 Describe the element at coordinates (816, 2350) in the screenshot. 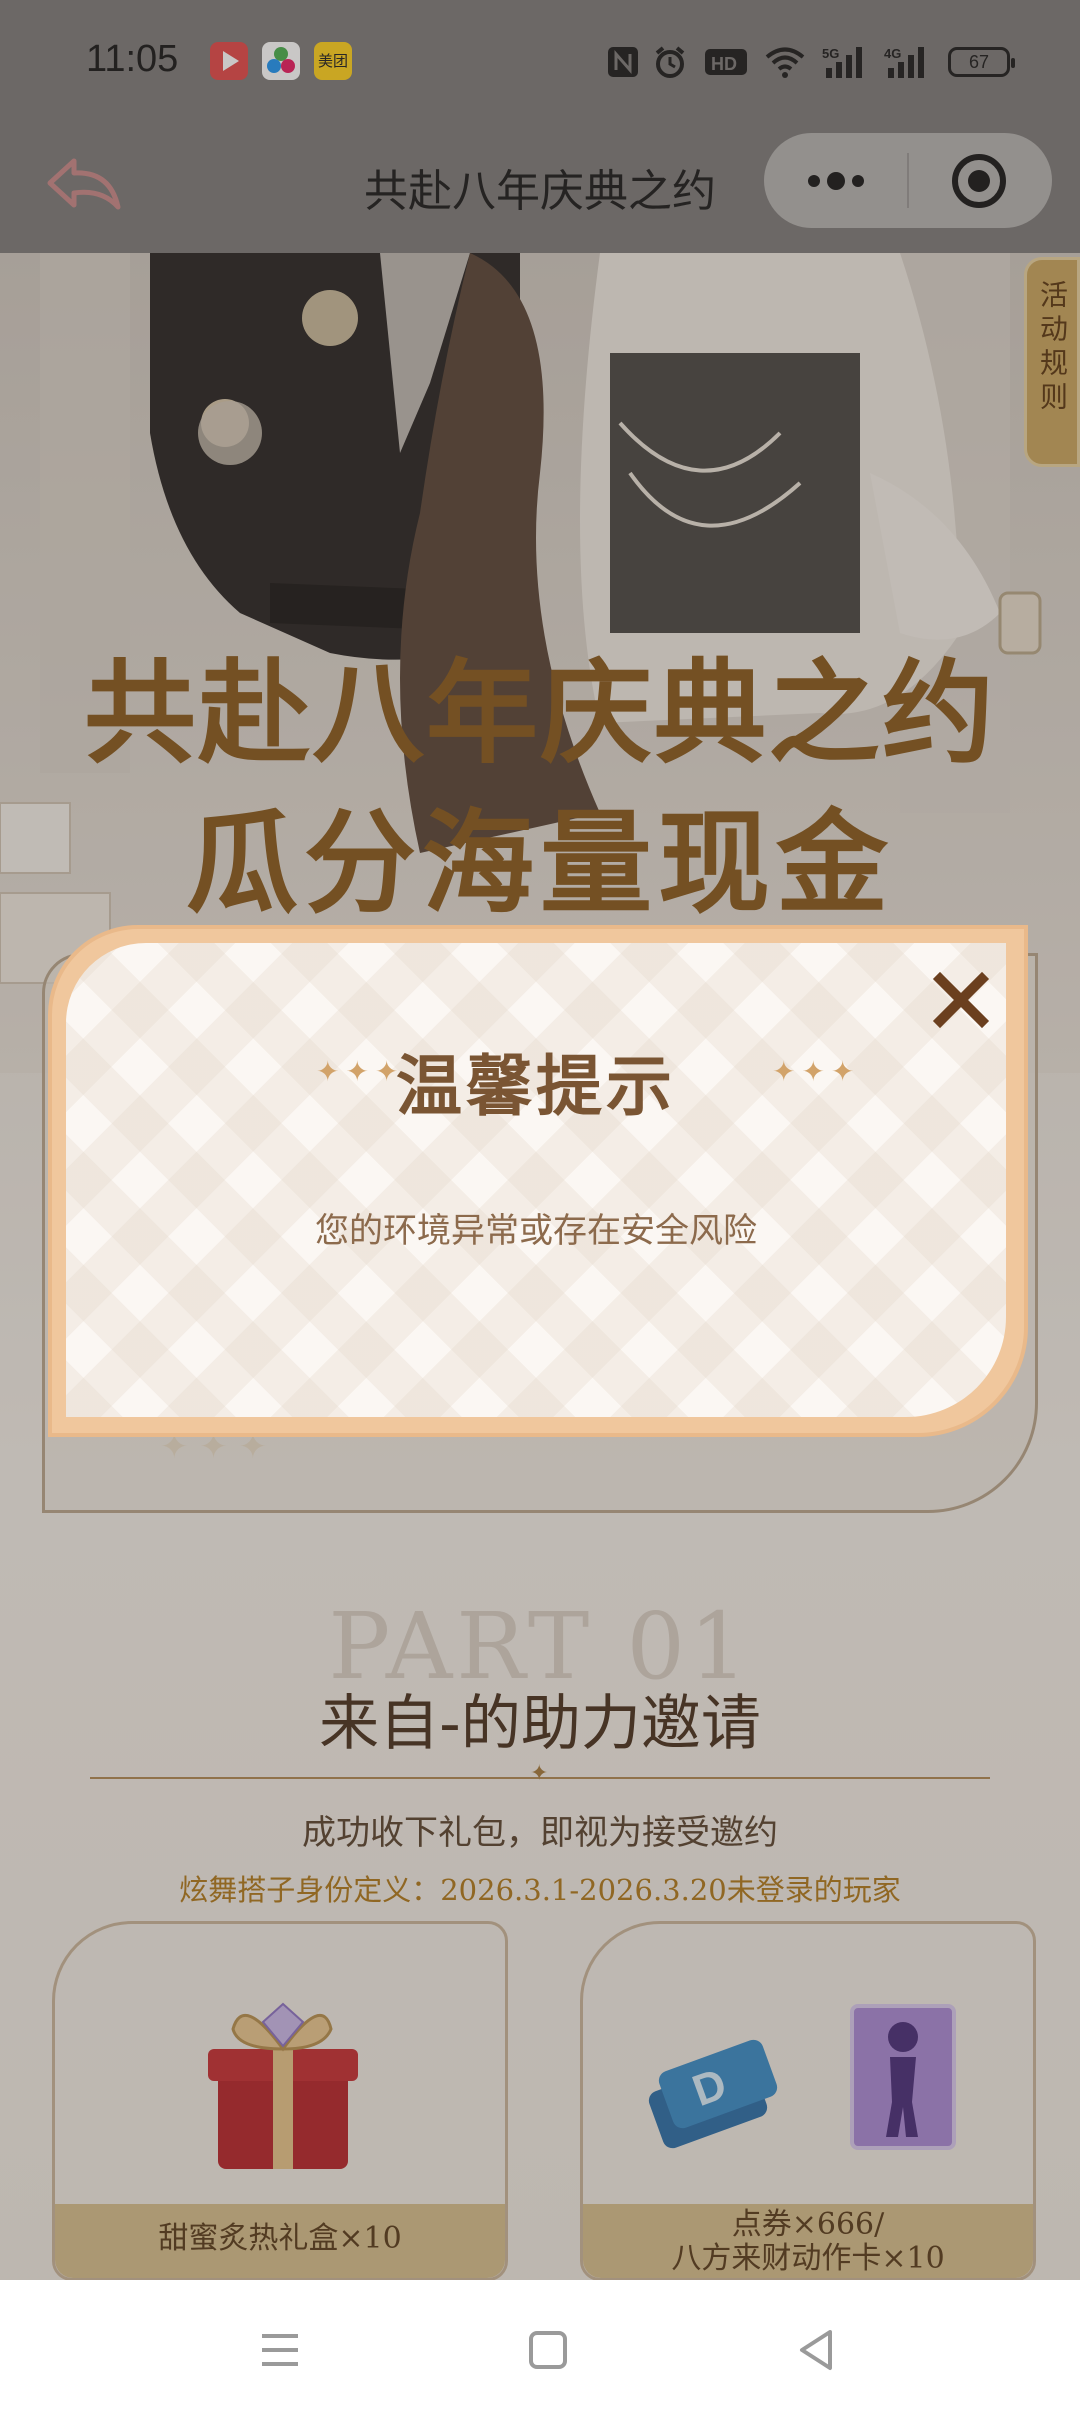

I see `back-icon` at that location.